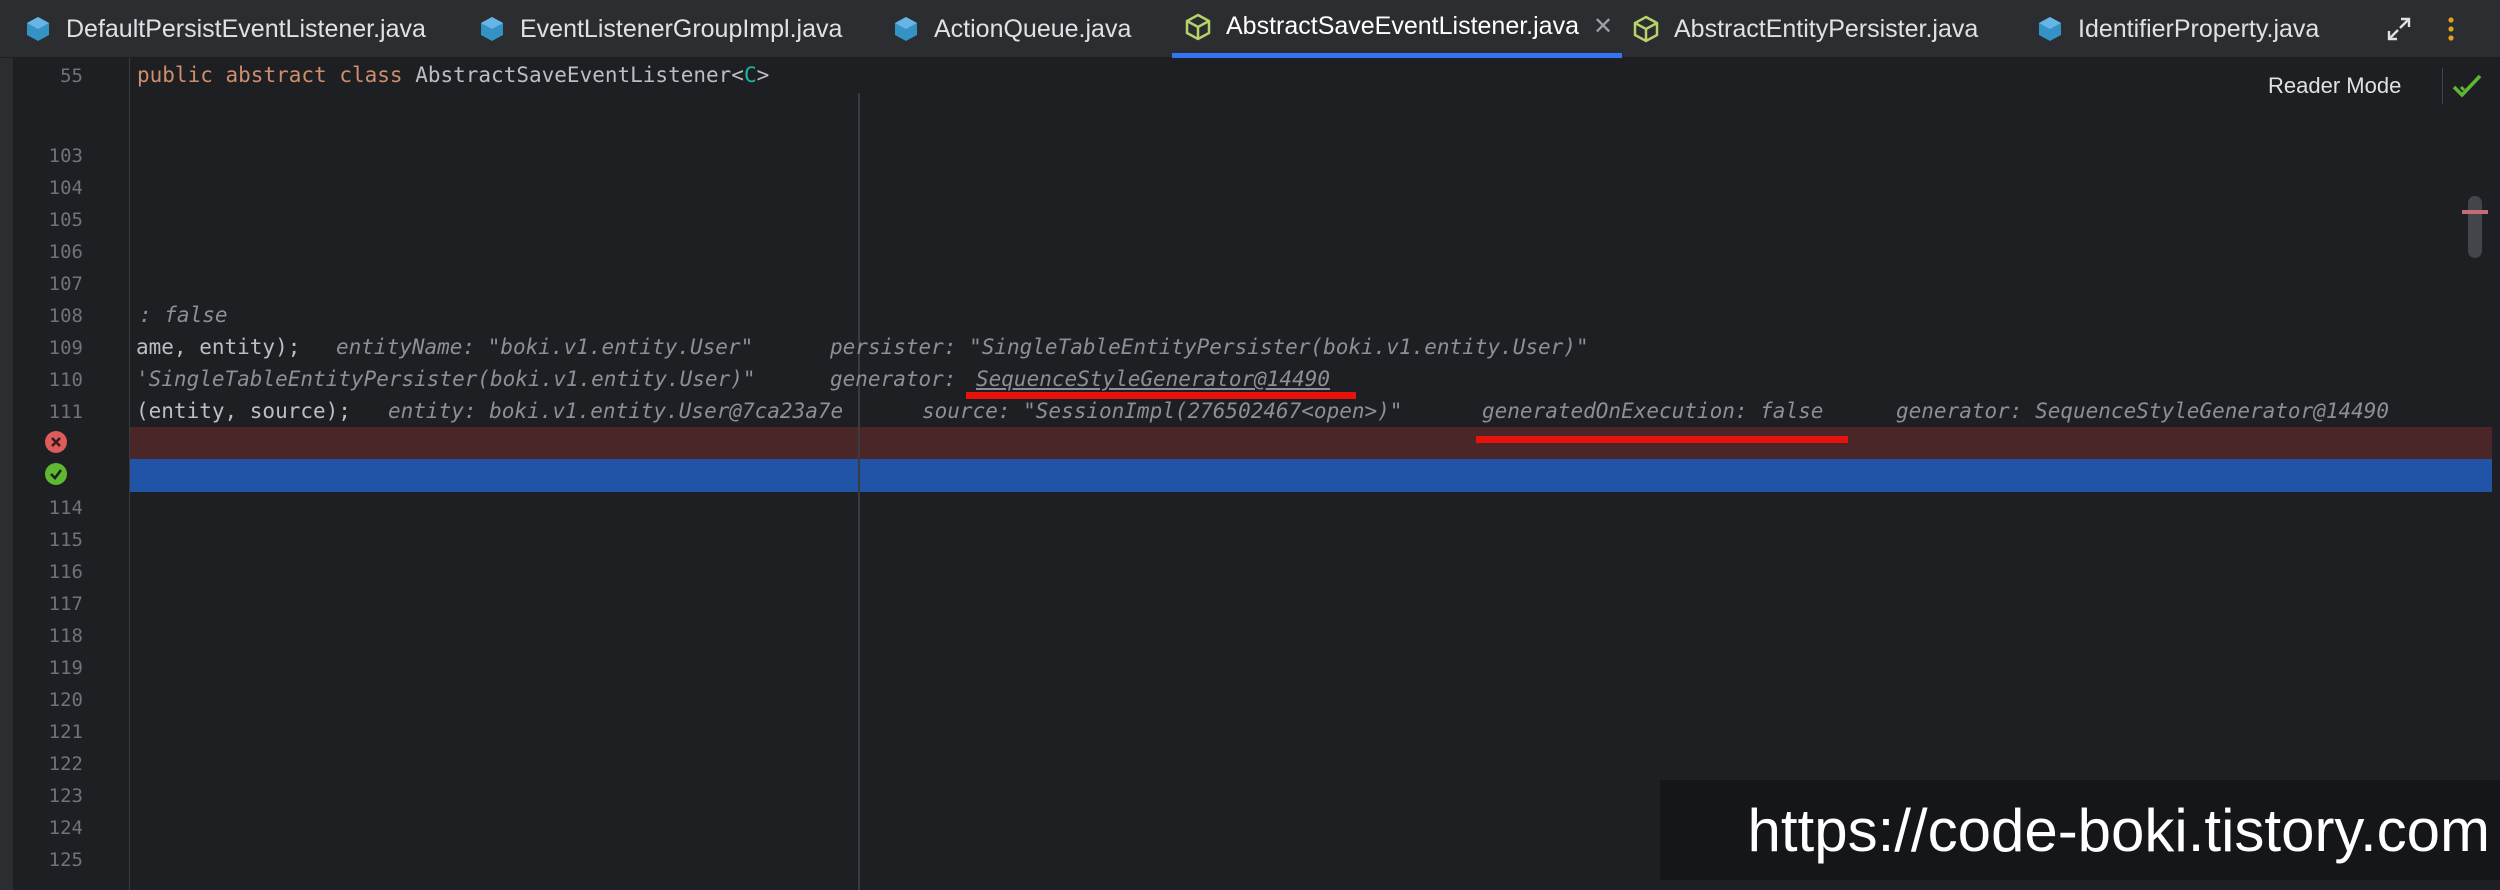  Describe the element at coordinates (65, 828) in the screenshot. I see `line-number: 124` at that location.